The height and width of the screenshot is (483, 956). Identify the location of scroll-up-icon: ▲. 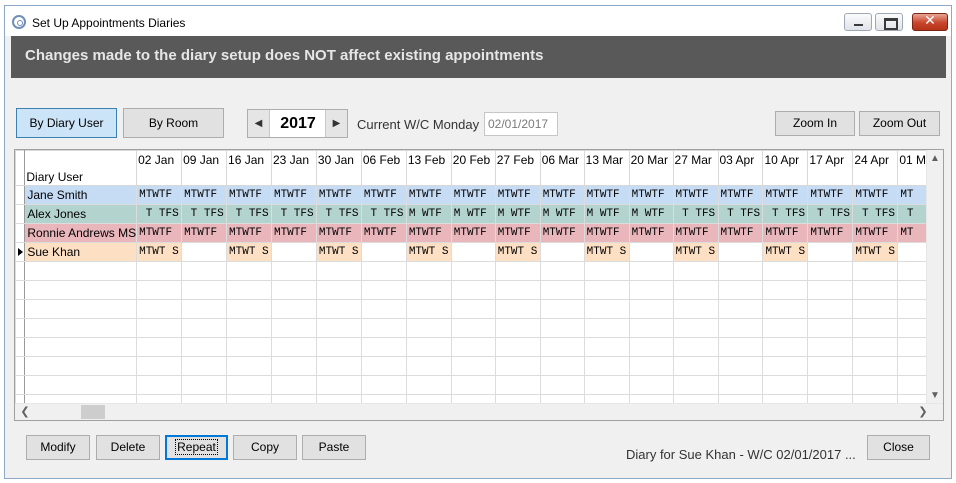
(935, 158).